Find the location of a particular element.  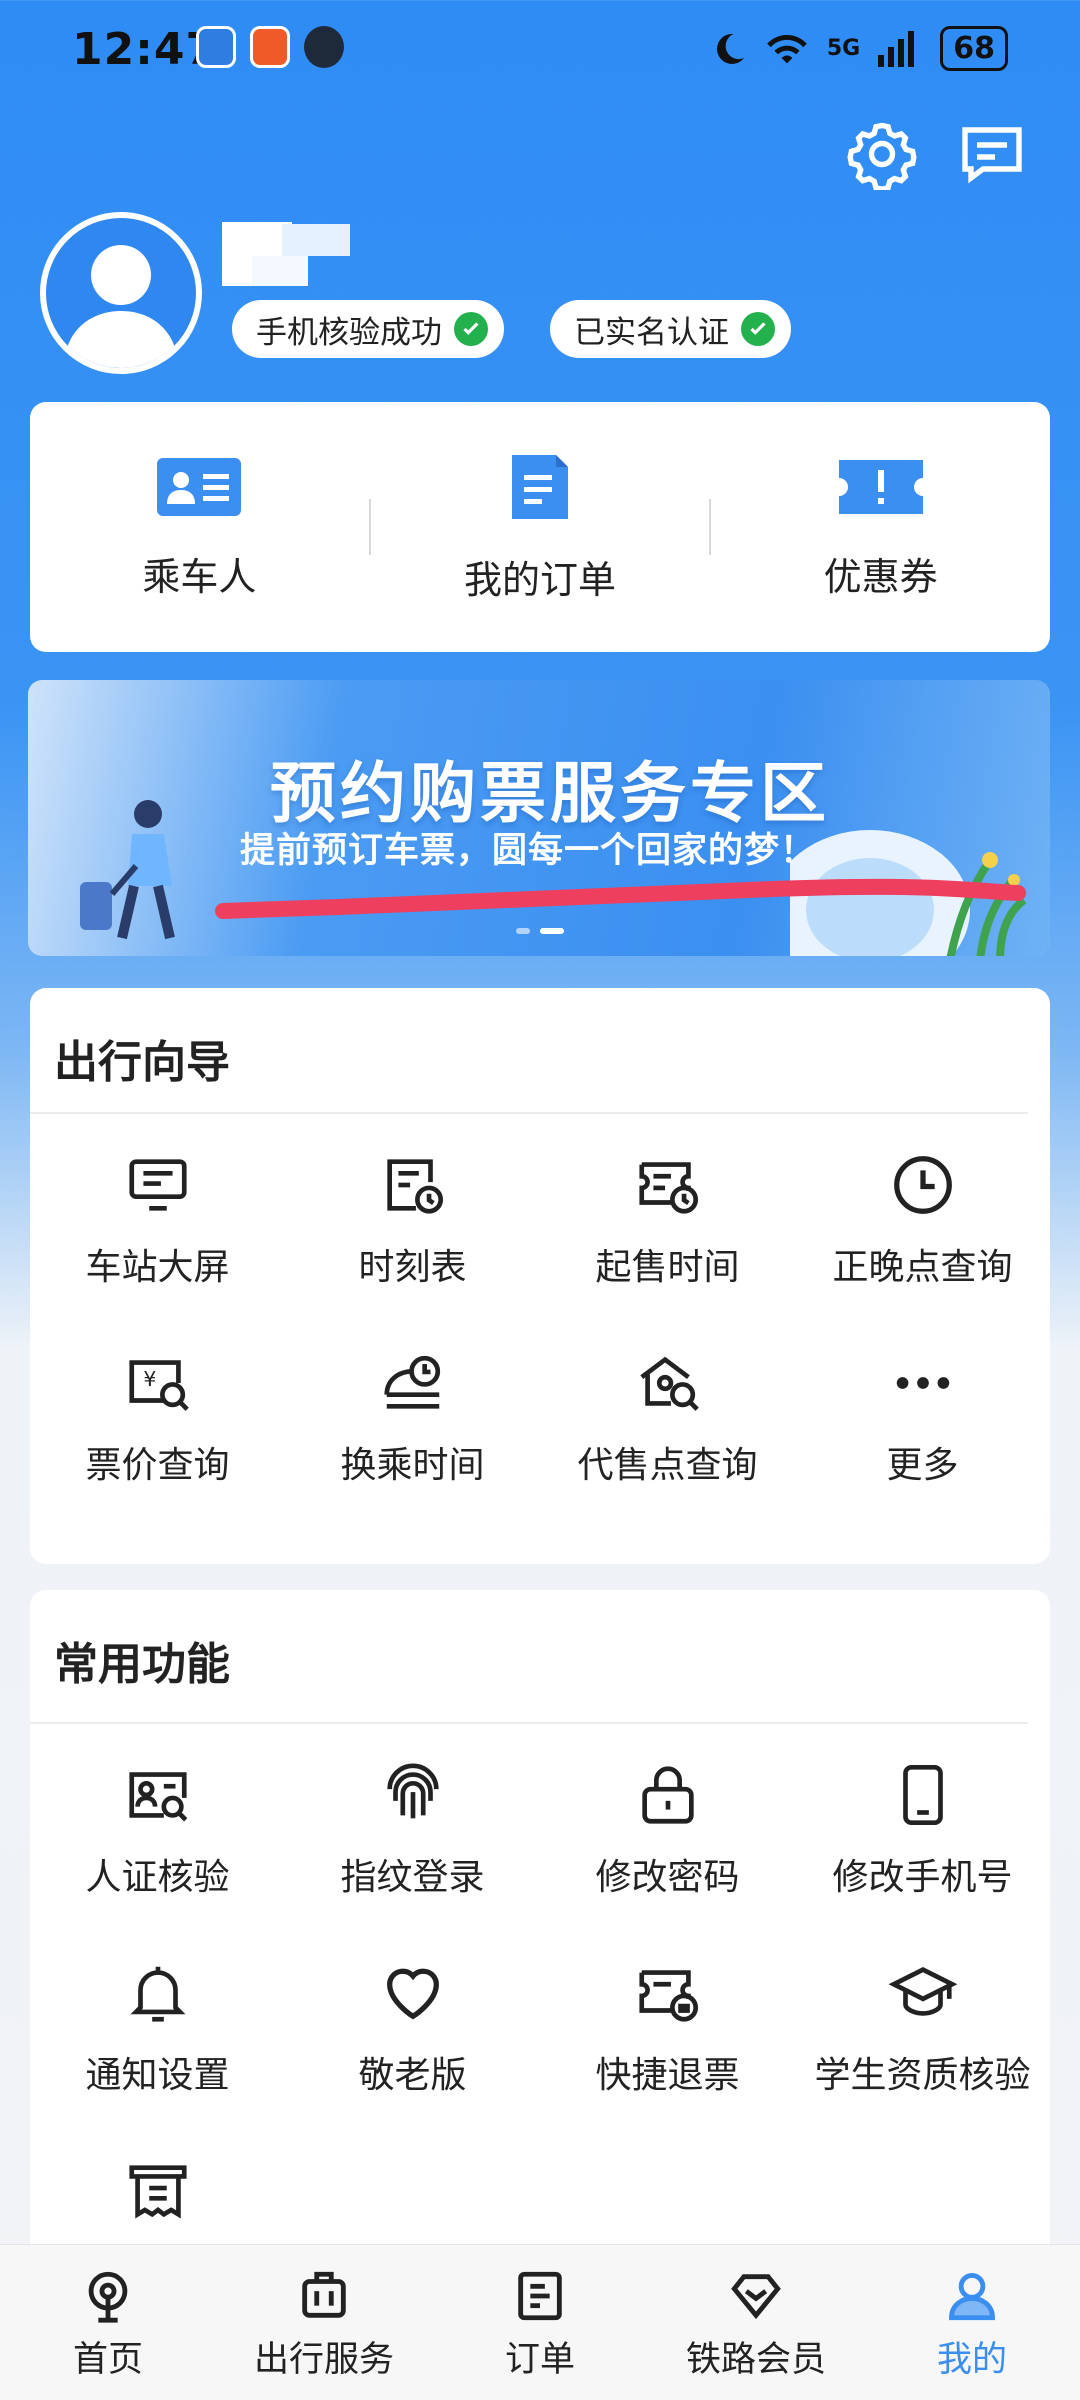

refund-ticket-icon is located at coordinates (668, 1996).